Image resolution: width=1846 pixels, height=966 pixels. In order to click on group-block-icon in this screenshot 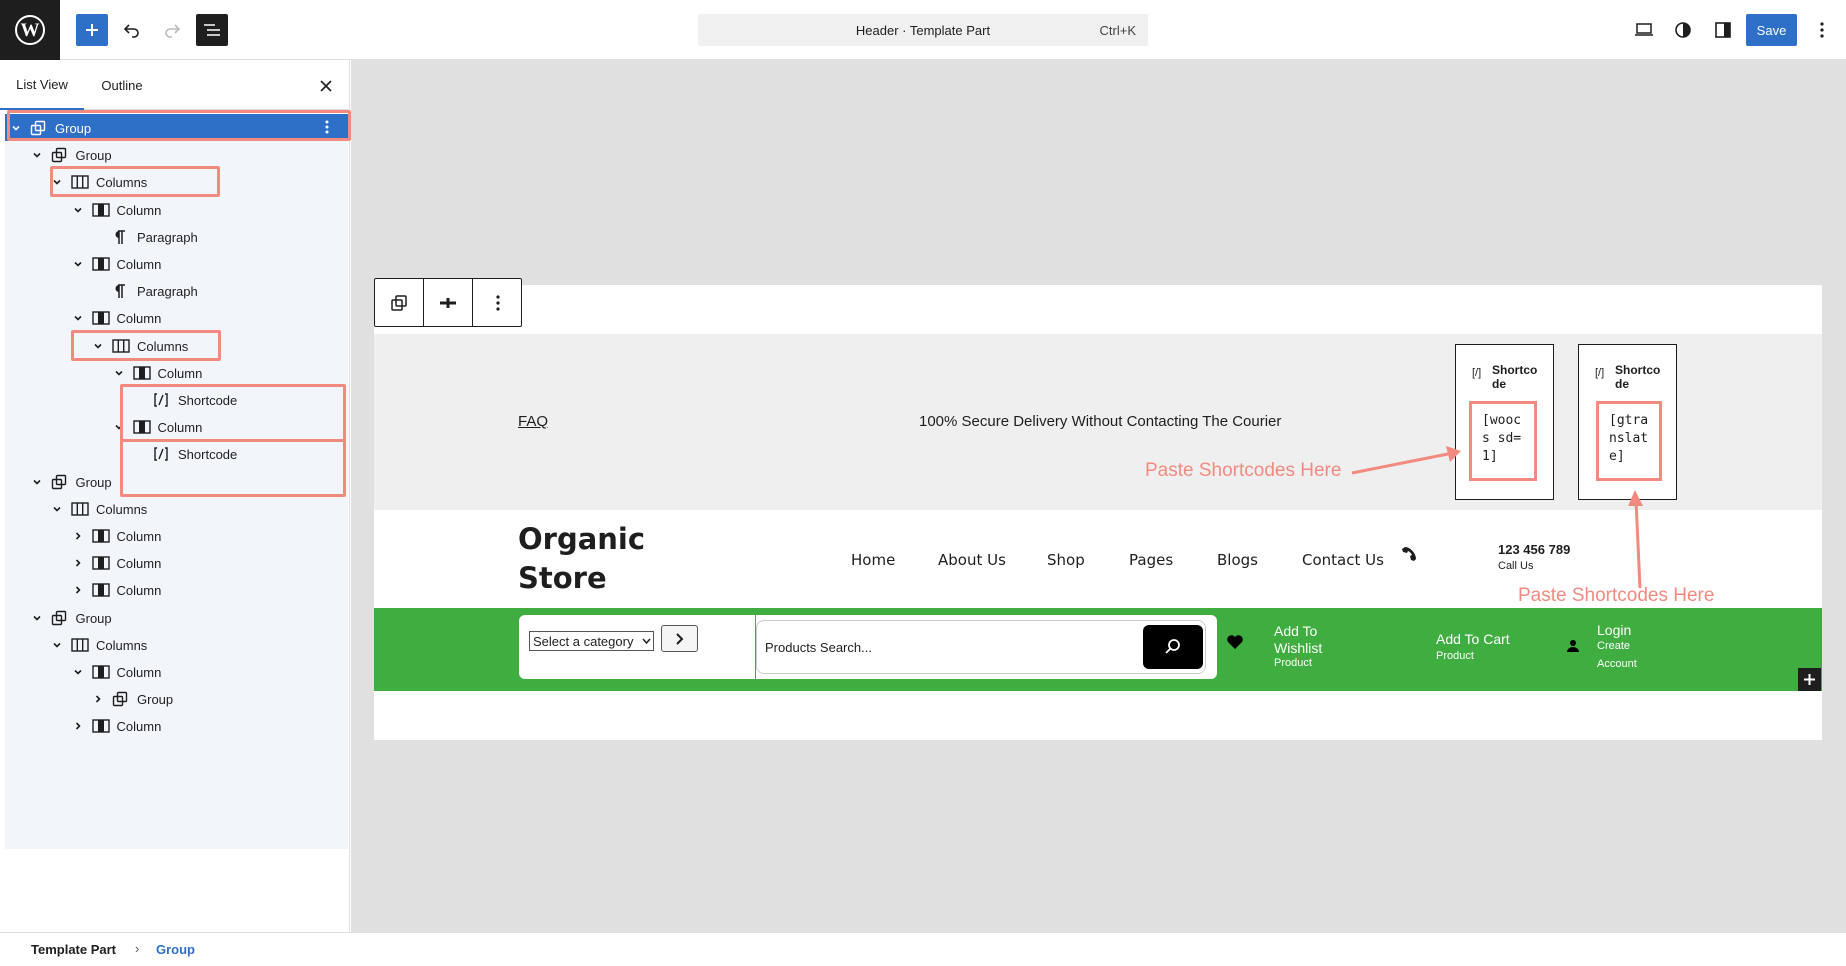, I will do `click(399, 302)`.